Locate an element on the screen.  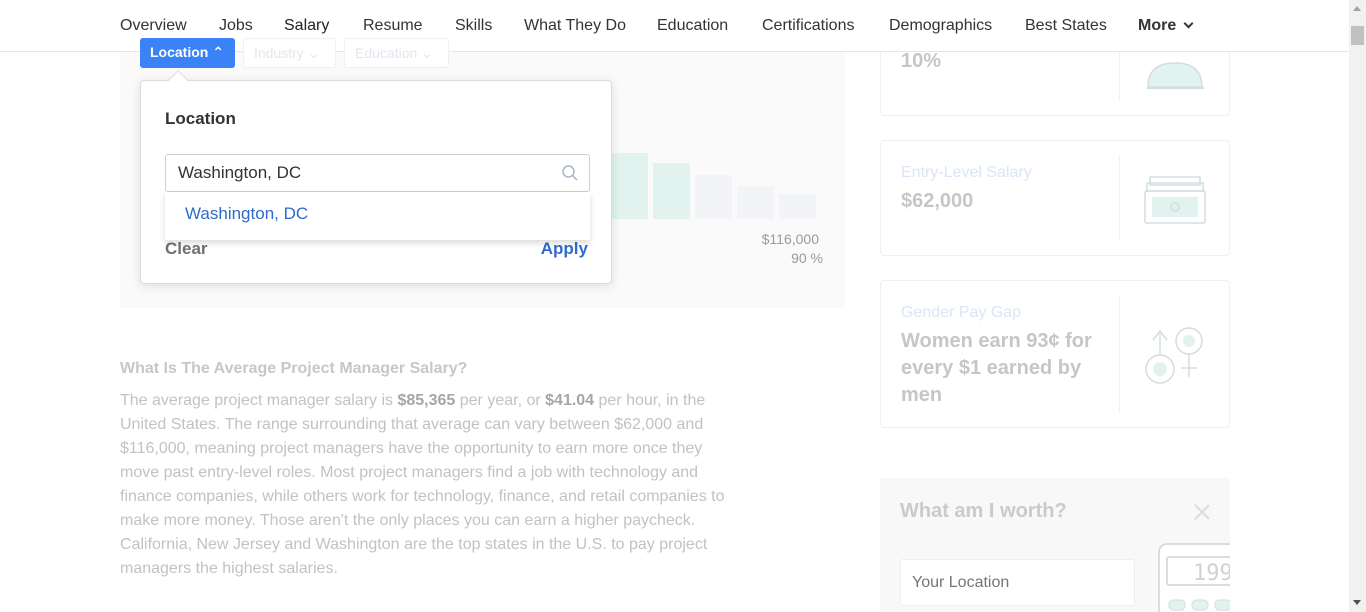
hourly-wage: $41.04 is located at coordinates (570, 400).